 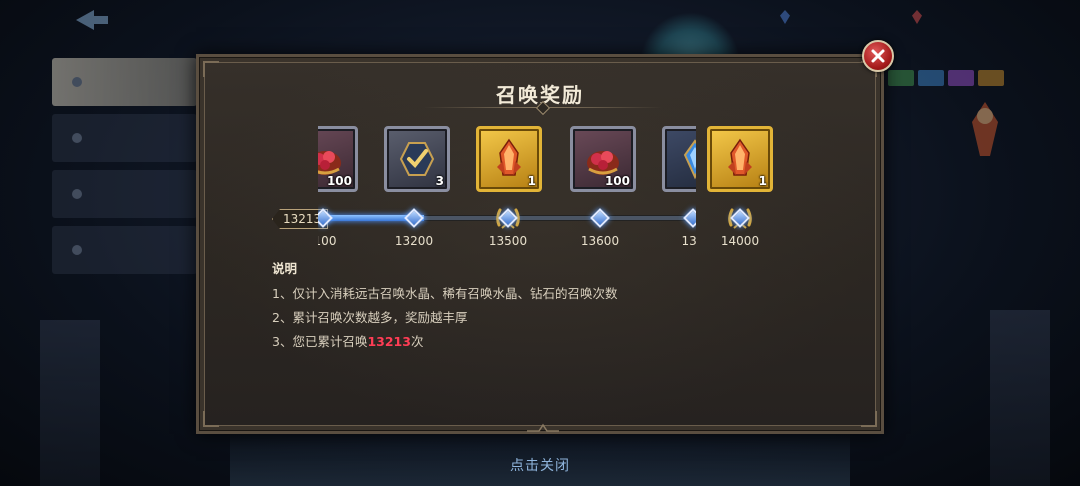 I want to click on fire-crystal-icon, so click(x=509, y=157).